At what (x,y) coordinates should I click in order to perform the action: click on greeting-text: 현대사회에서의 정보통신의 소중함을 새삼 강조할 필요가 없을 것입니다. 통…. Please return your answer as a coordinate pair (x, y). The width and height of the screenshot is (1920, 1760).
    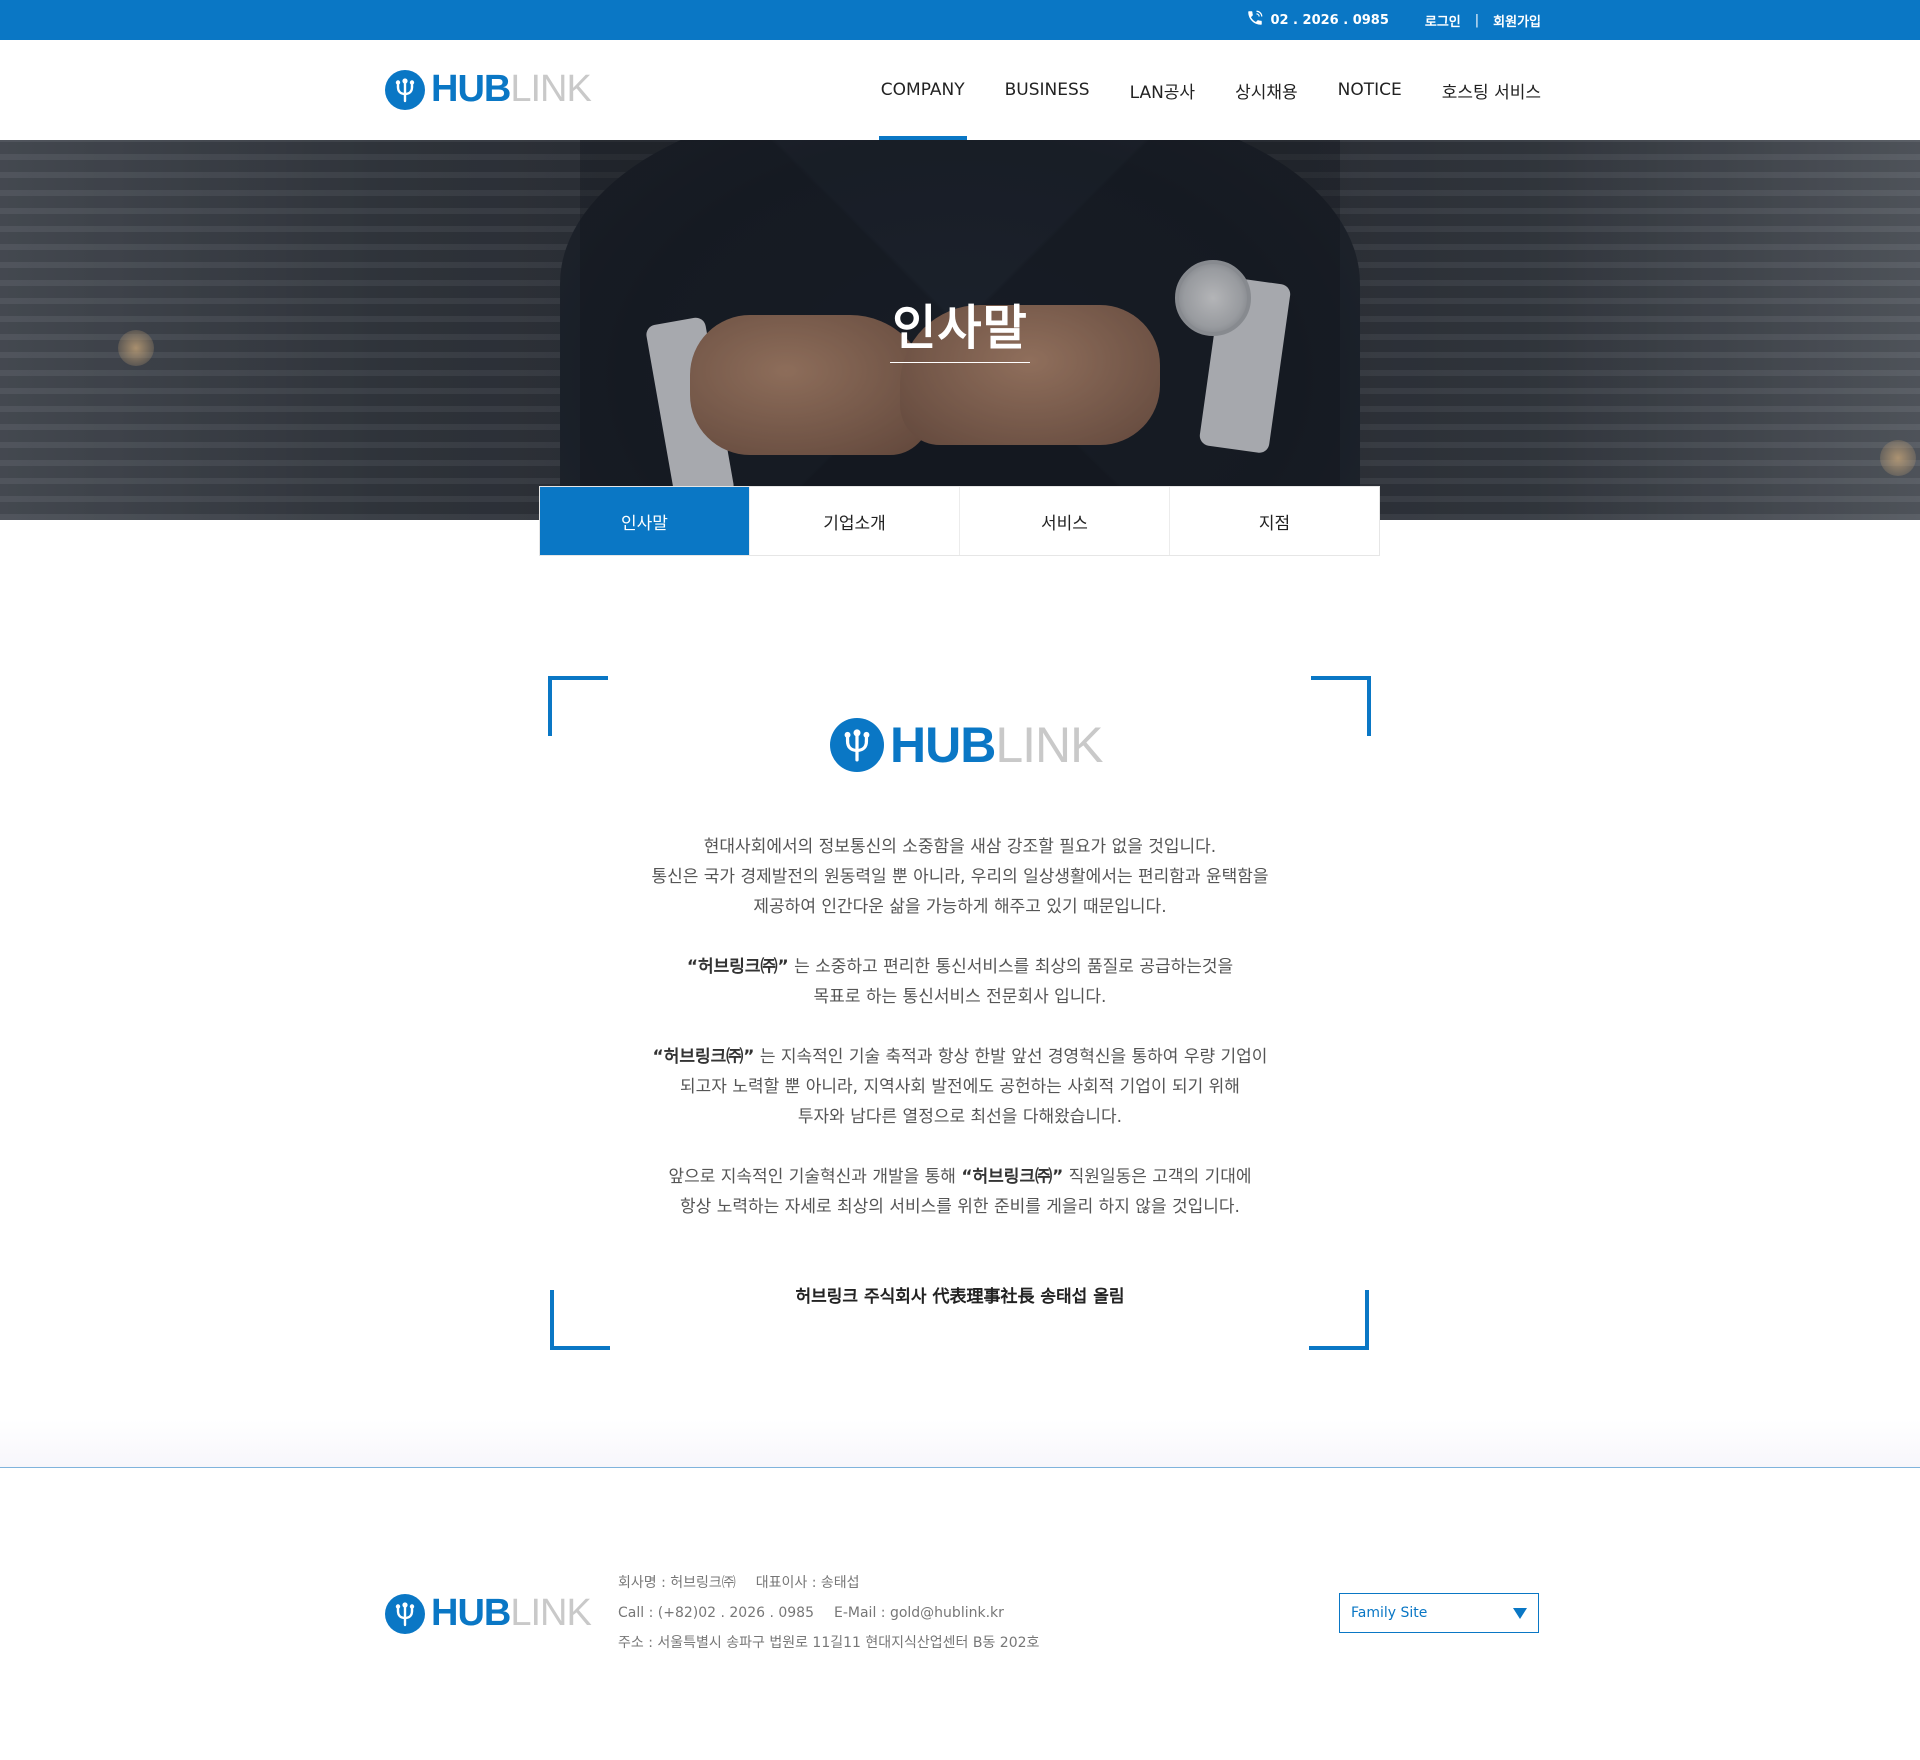
    Looking at the image, I should click on (960, 1042).